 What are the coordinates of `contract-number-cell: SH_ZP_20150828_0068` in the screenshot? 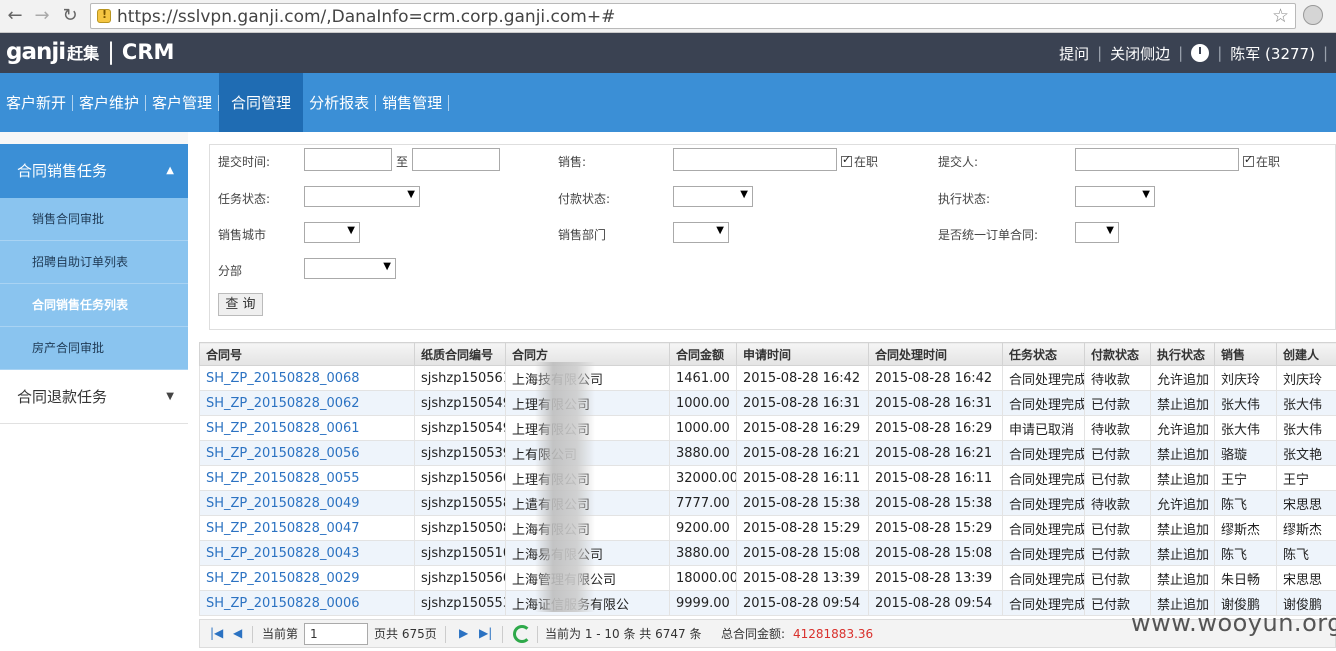 It's located at (307, 378).